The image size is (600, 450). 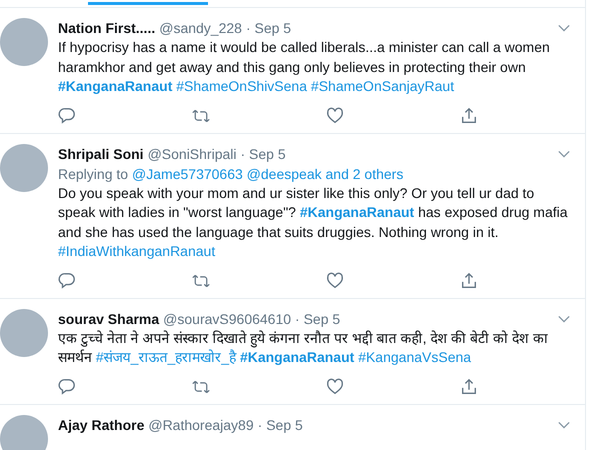 What do you see at coordinates (166, 357) in the screenshot?
I see `hashtag-link: #संजय_राऊत_हरामखोर_है` at bounding box center [166, 357].